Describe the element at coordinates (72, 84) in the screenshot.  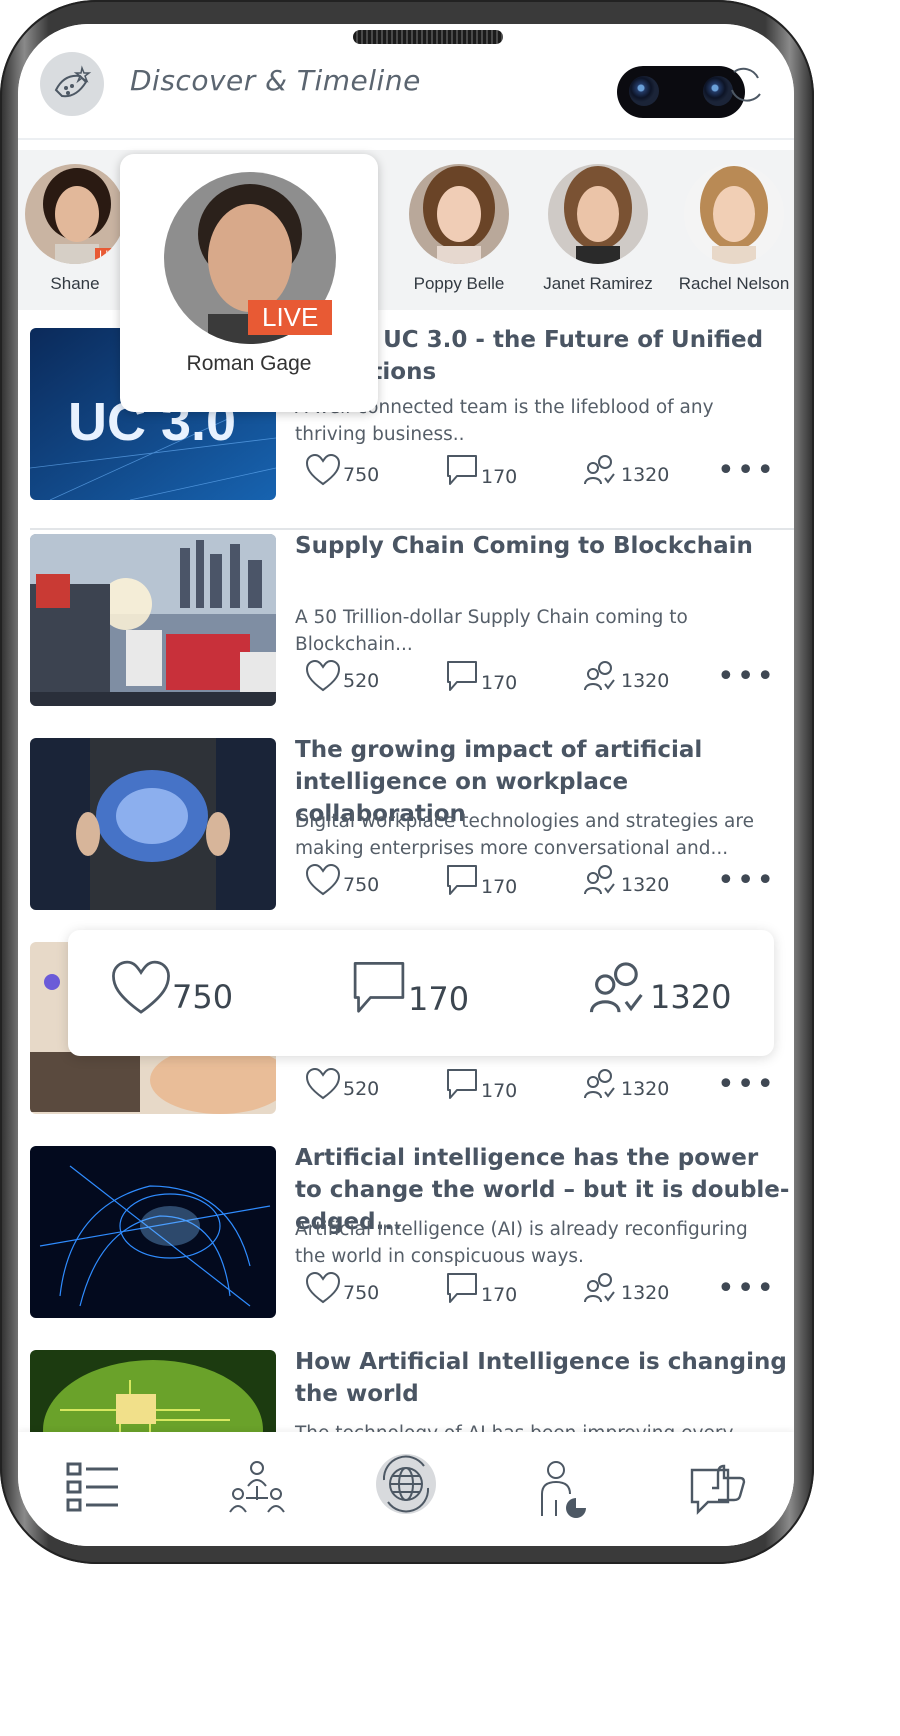
I see `app-logo` at that location.